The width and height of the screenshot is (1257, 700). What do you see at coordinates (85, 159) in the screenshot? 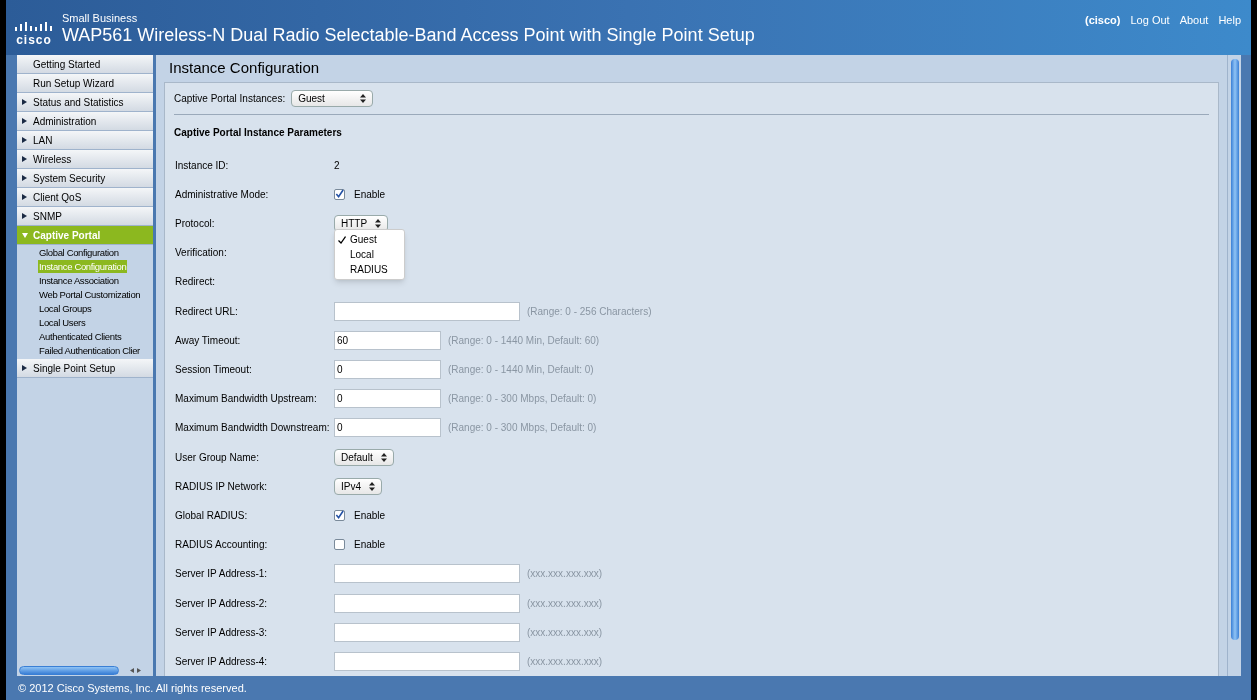
I see `nav-item: Wireless` at bounding box center [85, 159].